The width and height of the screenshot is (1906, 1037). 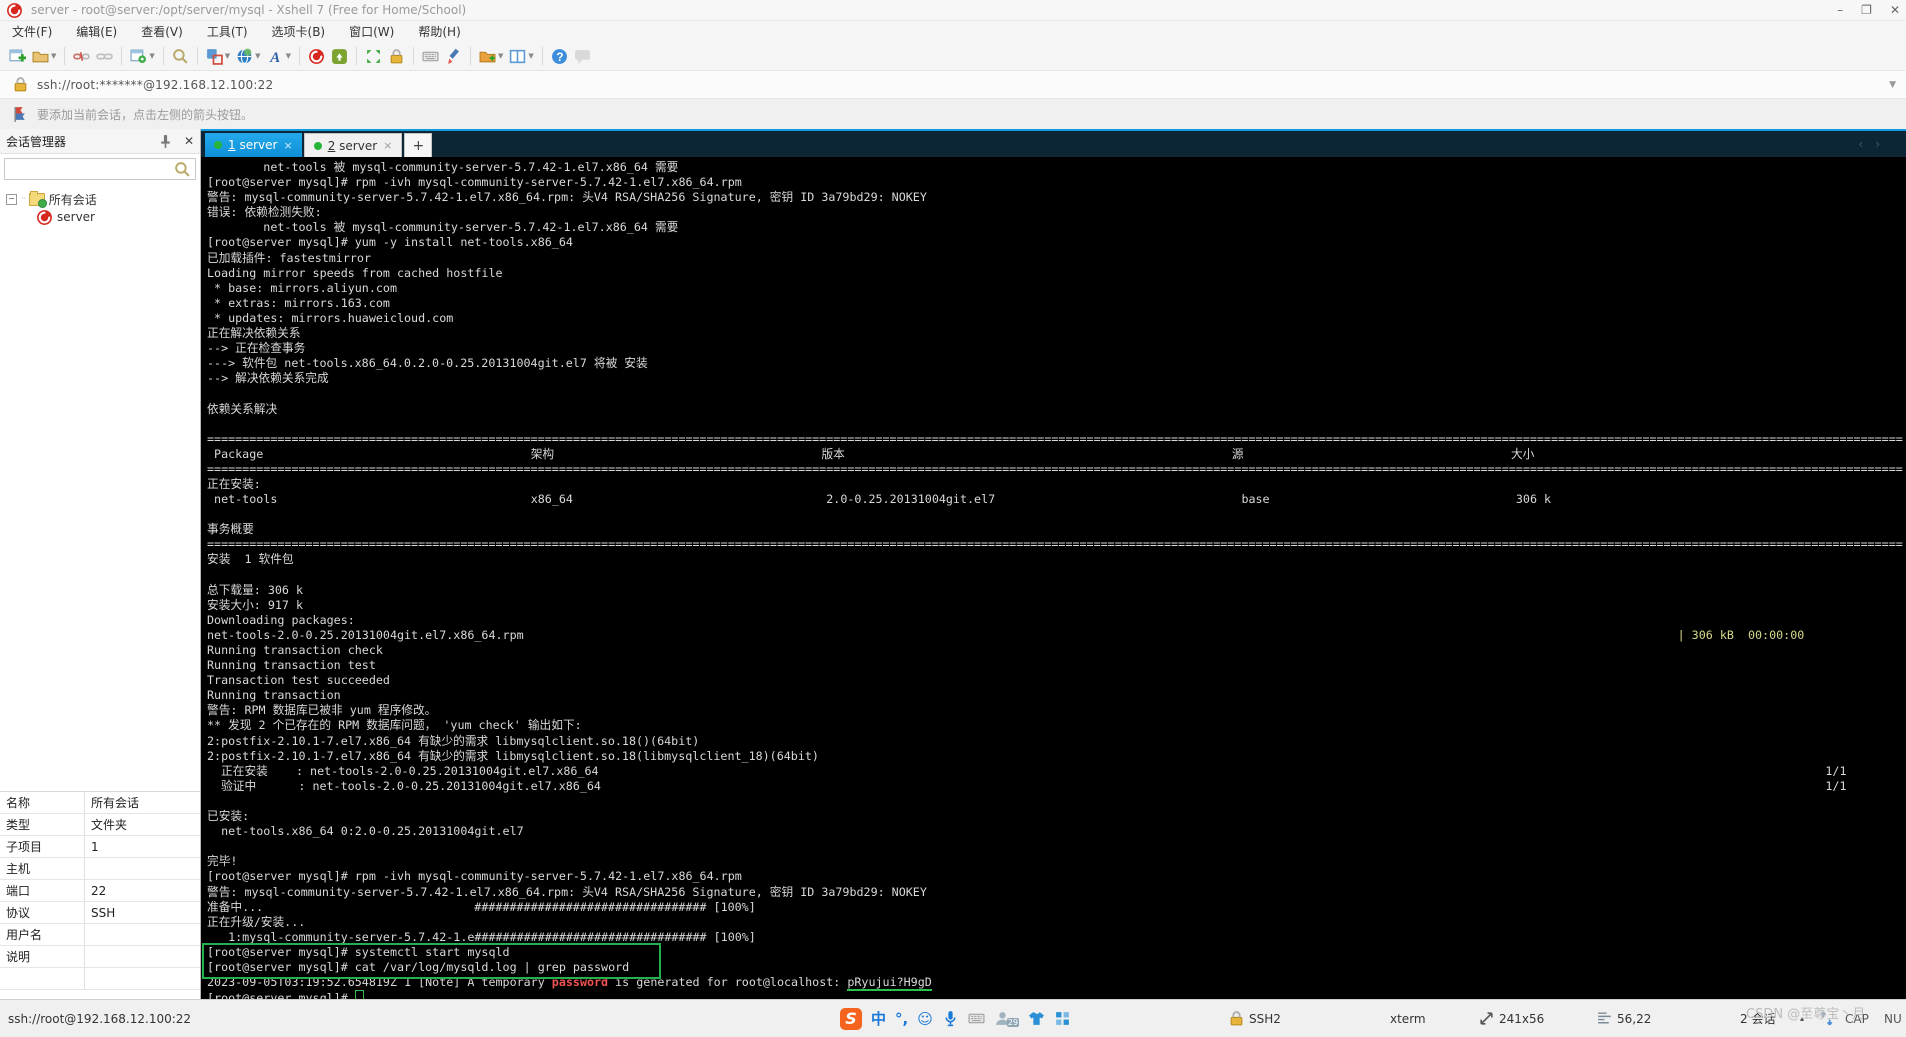 I want to click on toolbox-icon, so click(x=1062, y=1018).